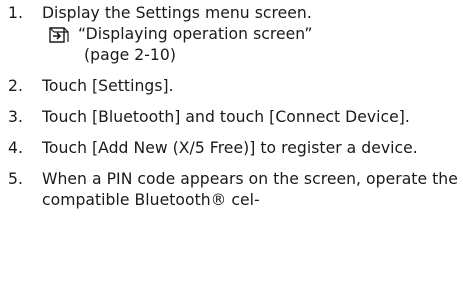  I want to click on step-number: 3., so click(15, 117).